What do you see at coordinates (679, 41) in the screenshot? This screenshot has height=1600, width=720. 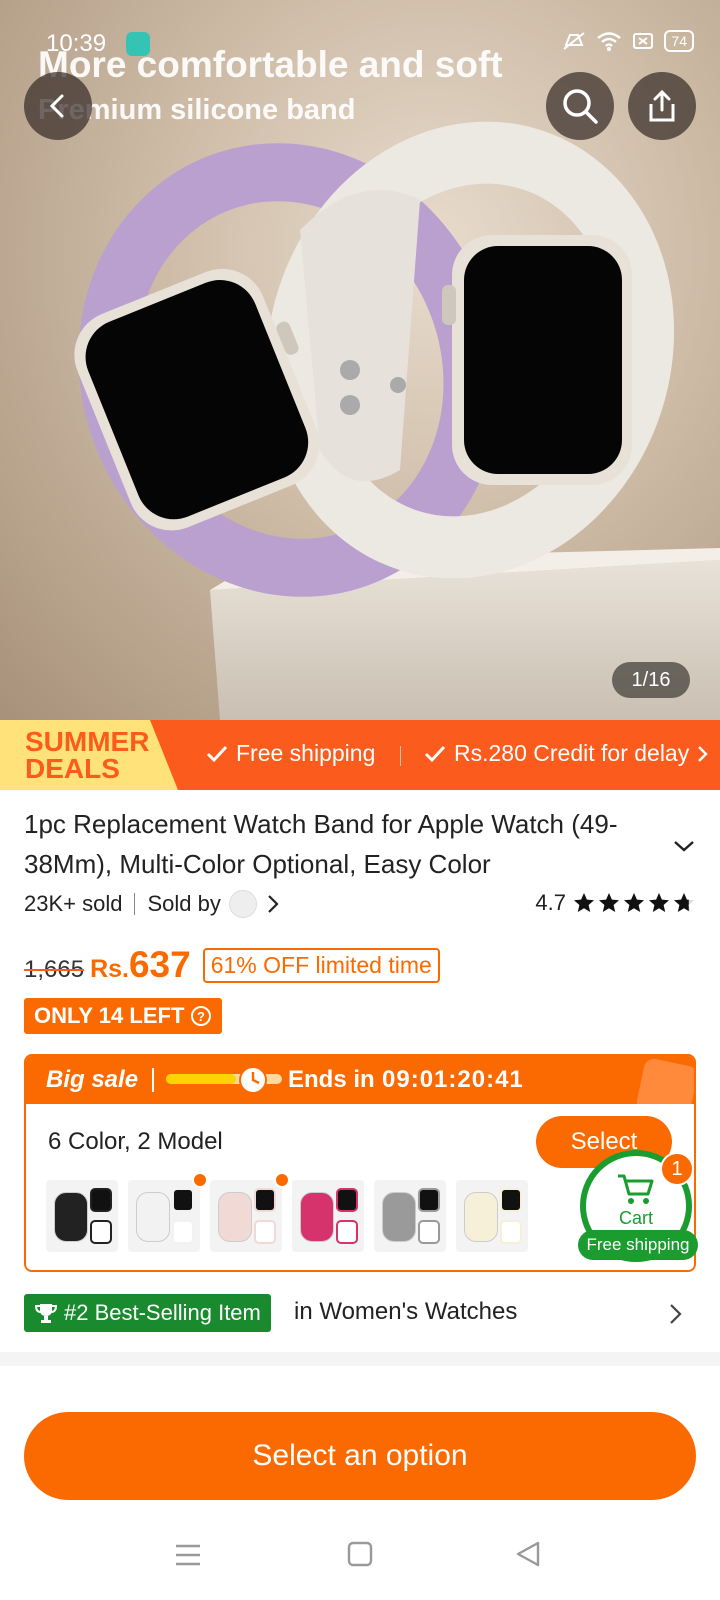 I see `battery-icon: 74` at bounding box center [679, 41].